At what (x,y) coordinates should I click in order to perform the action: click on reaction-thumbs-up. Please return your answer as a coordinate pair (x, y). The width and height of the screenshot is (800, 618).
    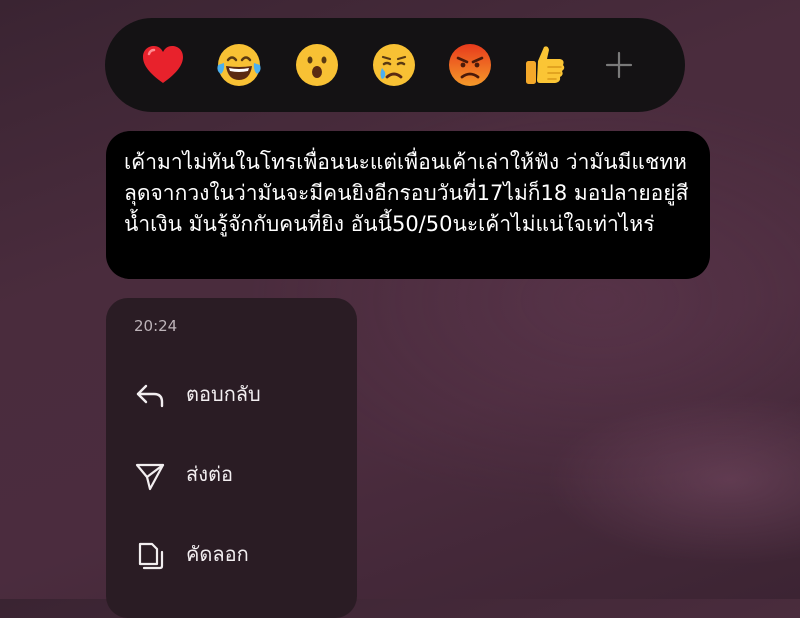
    Looking at the image, I should click on (544, 65).